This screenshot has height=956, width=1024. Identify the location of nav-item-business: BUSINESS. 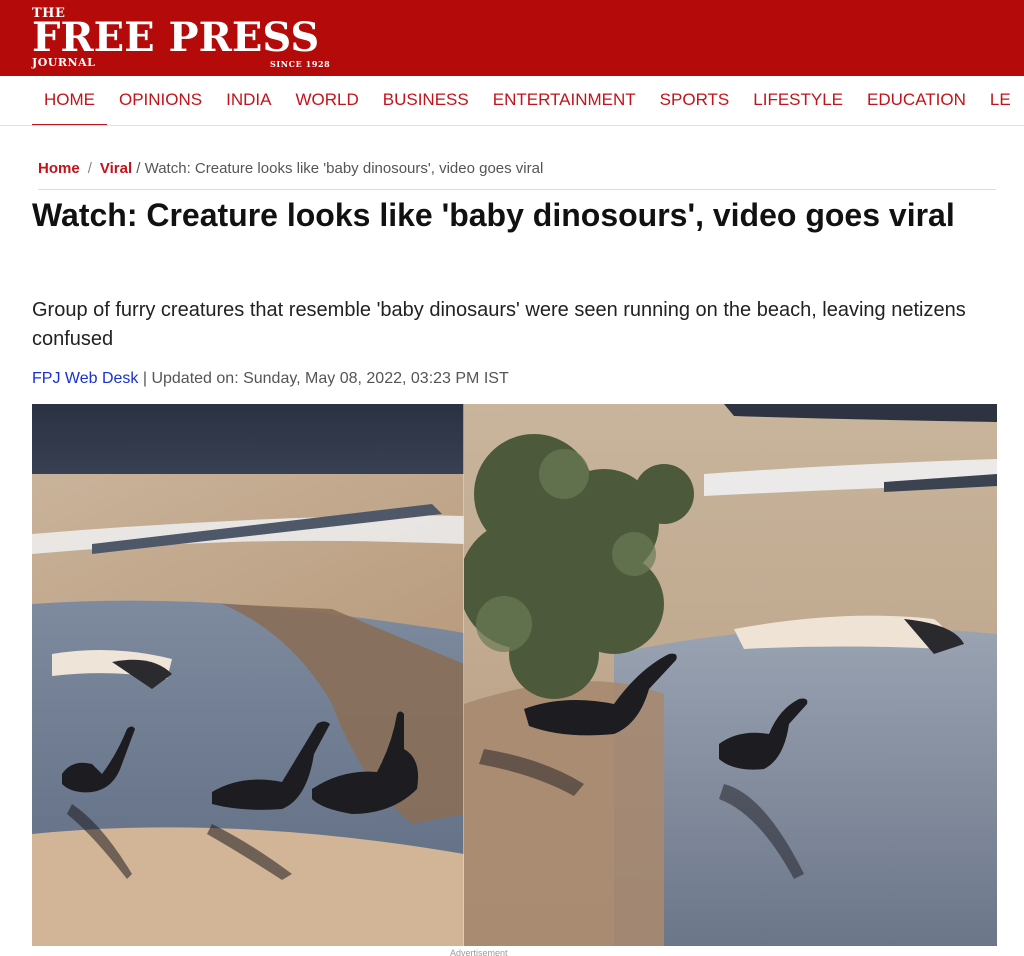
(426, 100).